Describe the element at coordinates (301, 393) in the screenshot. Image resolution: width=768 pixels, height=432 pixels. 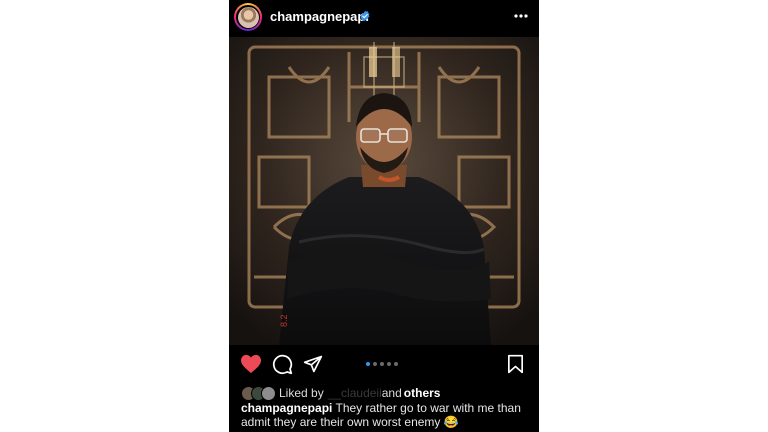
I see `liked-by-prefix: Liked by` at that location.